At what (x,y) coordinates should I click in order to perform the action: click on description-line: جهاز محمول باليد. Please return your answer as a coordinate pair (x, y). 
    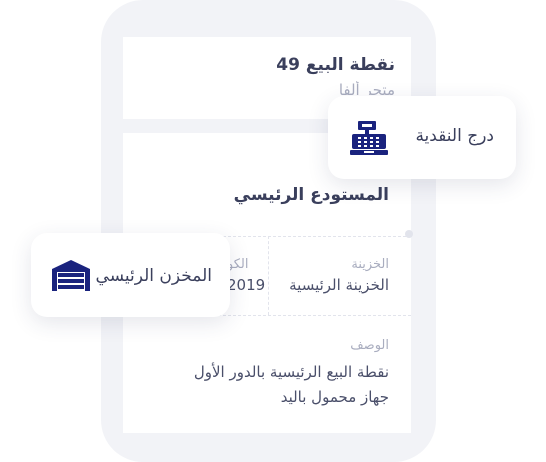
    Looking at the image, I should click on (334, 397).